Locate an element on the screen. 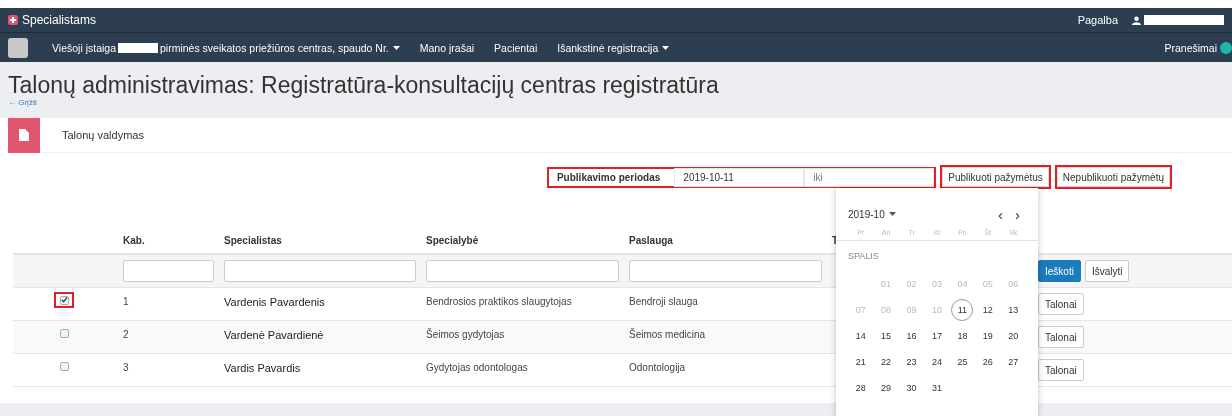 The height and width of the screenshot is (416, 1232). avatar-silhouette is located at coordinates (18, 47).